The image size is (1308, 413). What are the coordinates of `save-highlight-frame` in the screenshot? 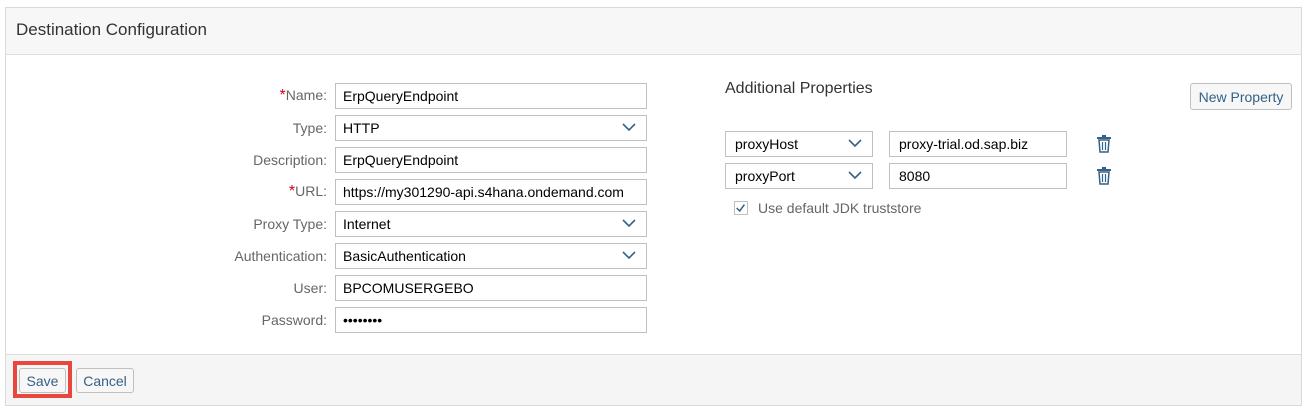 It's located at (42, 379).